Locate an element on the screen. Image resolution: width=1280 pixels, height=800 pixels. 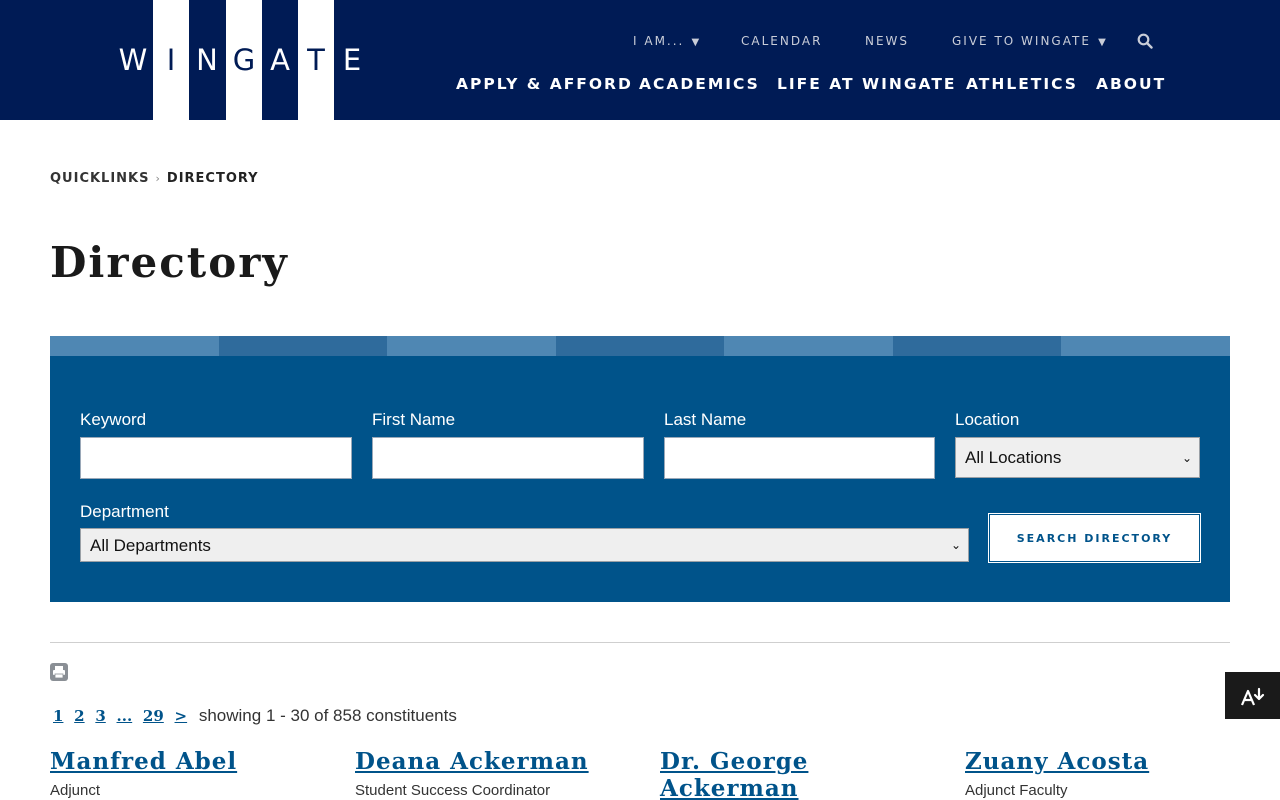
person-name-link: Dr. George Ackerman is located at coordinates (790, 774).